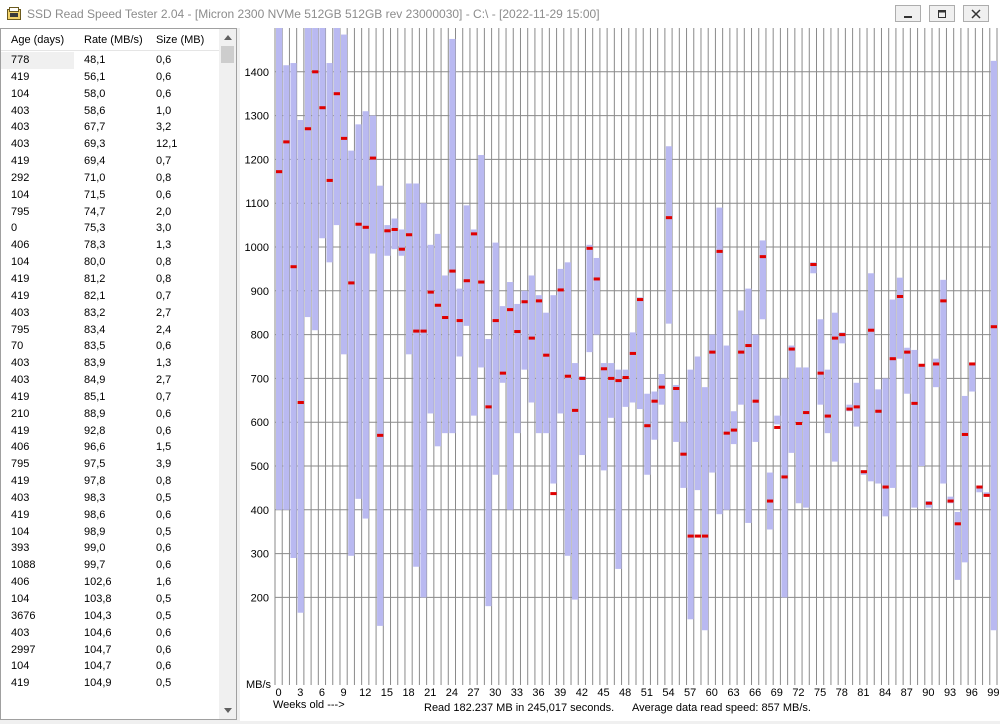  Describe the element at coordinates (110, 228) in the screenshot. I see `list-row: 0 75,3 3,0` at that location.